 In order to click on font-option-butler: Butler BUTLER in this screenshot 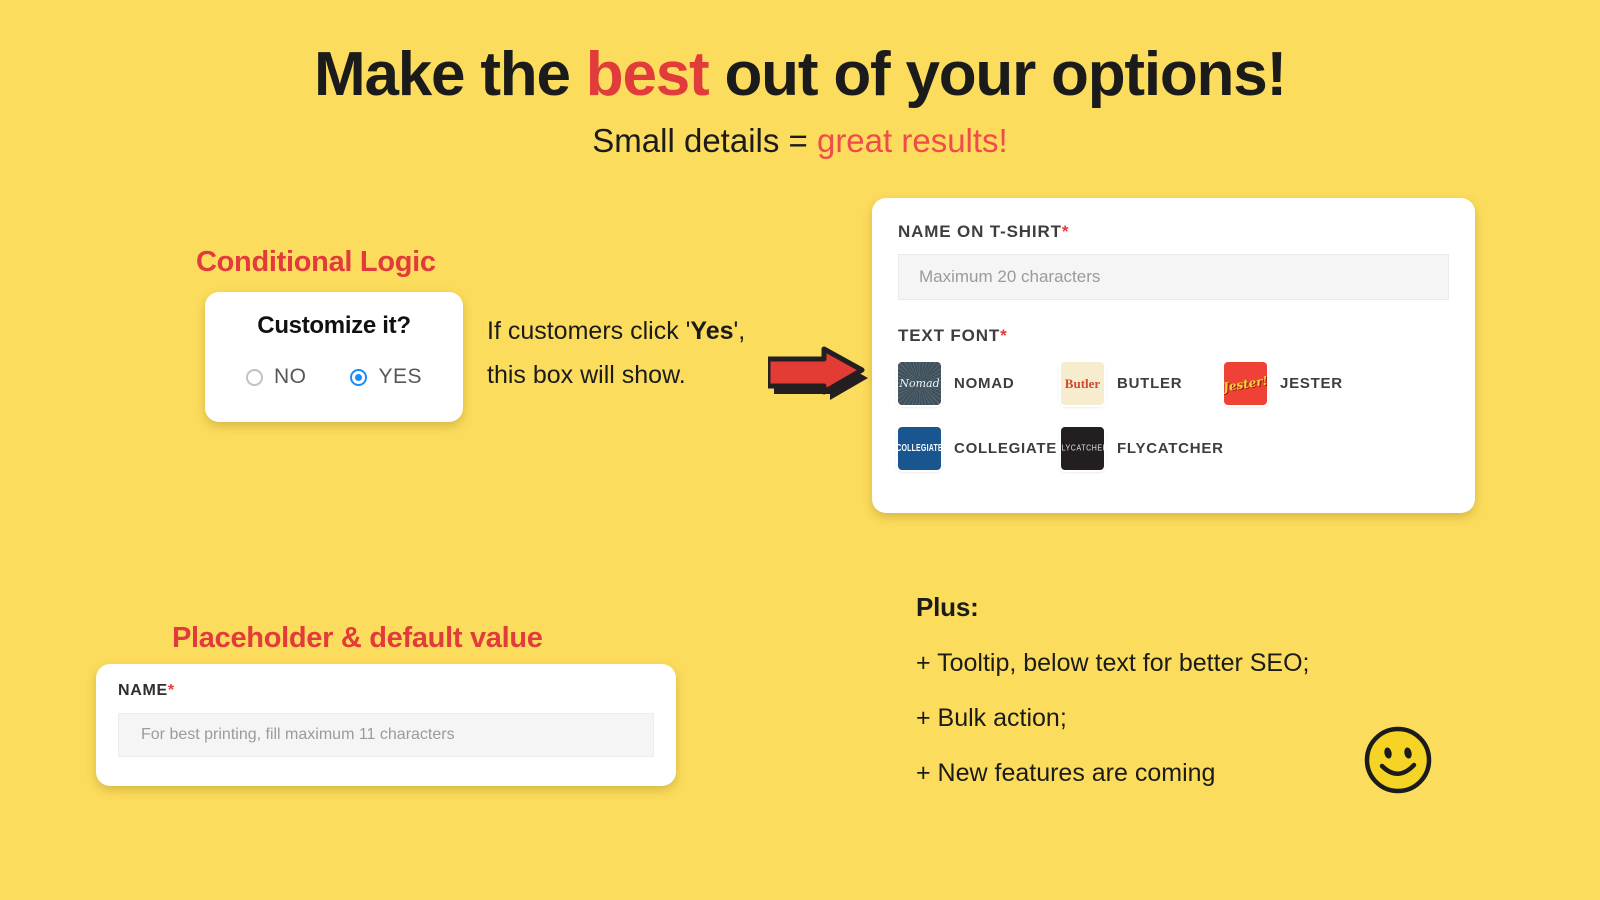, I will do `click(1142, 383)`.